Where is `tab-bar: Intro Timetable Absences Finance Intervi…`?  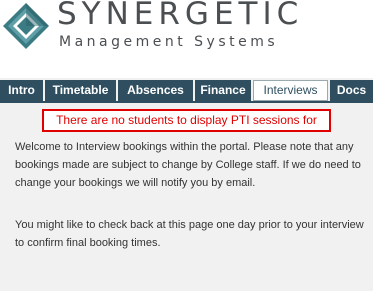
tab-bar: Intro Timetable Absences Finance Intervi… is located at coordinates (186, 90).